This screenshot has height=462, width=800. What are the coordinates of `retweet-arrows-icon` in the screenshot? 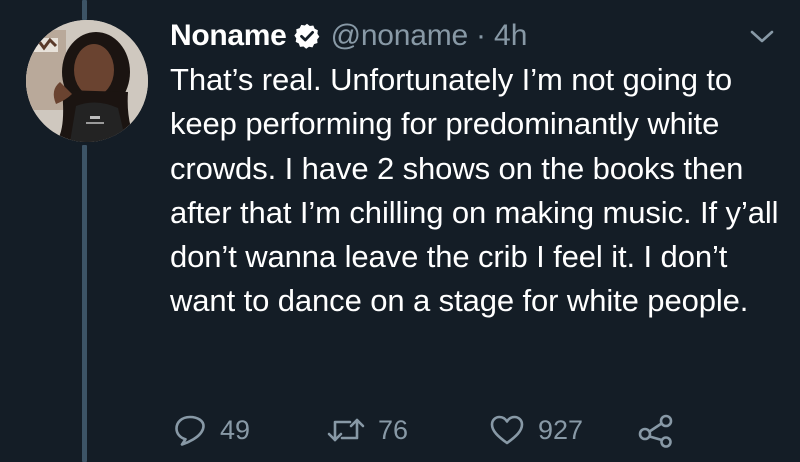 It's located at (346, 430).